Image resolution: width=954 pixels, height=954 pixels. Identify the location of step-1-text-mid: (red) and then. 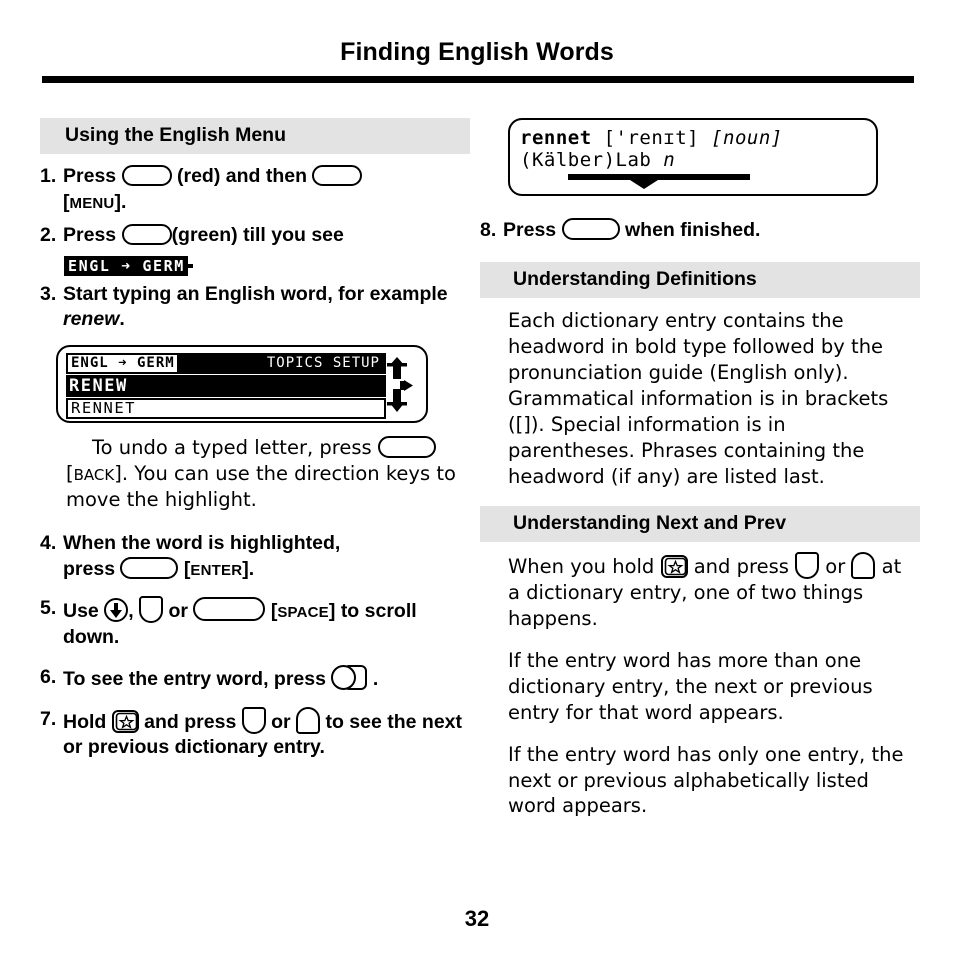
(241, 176).